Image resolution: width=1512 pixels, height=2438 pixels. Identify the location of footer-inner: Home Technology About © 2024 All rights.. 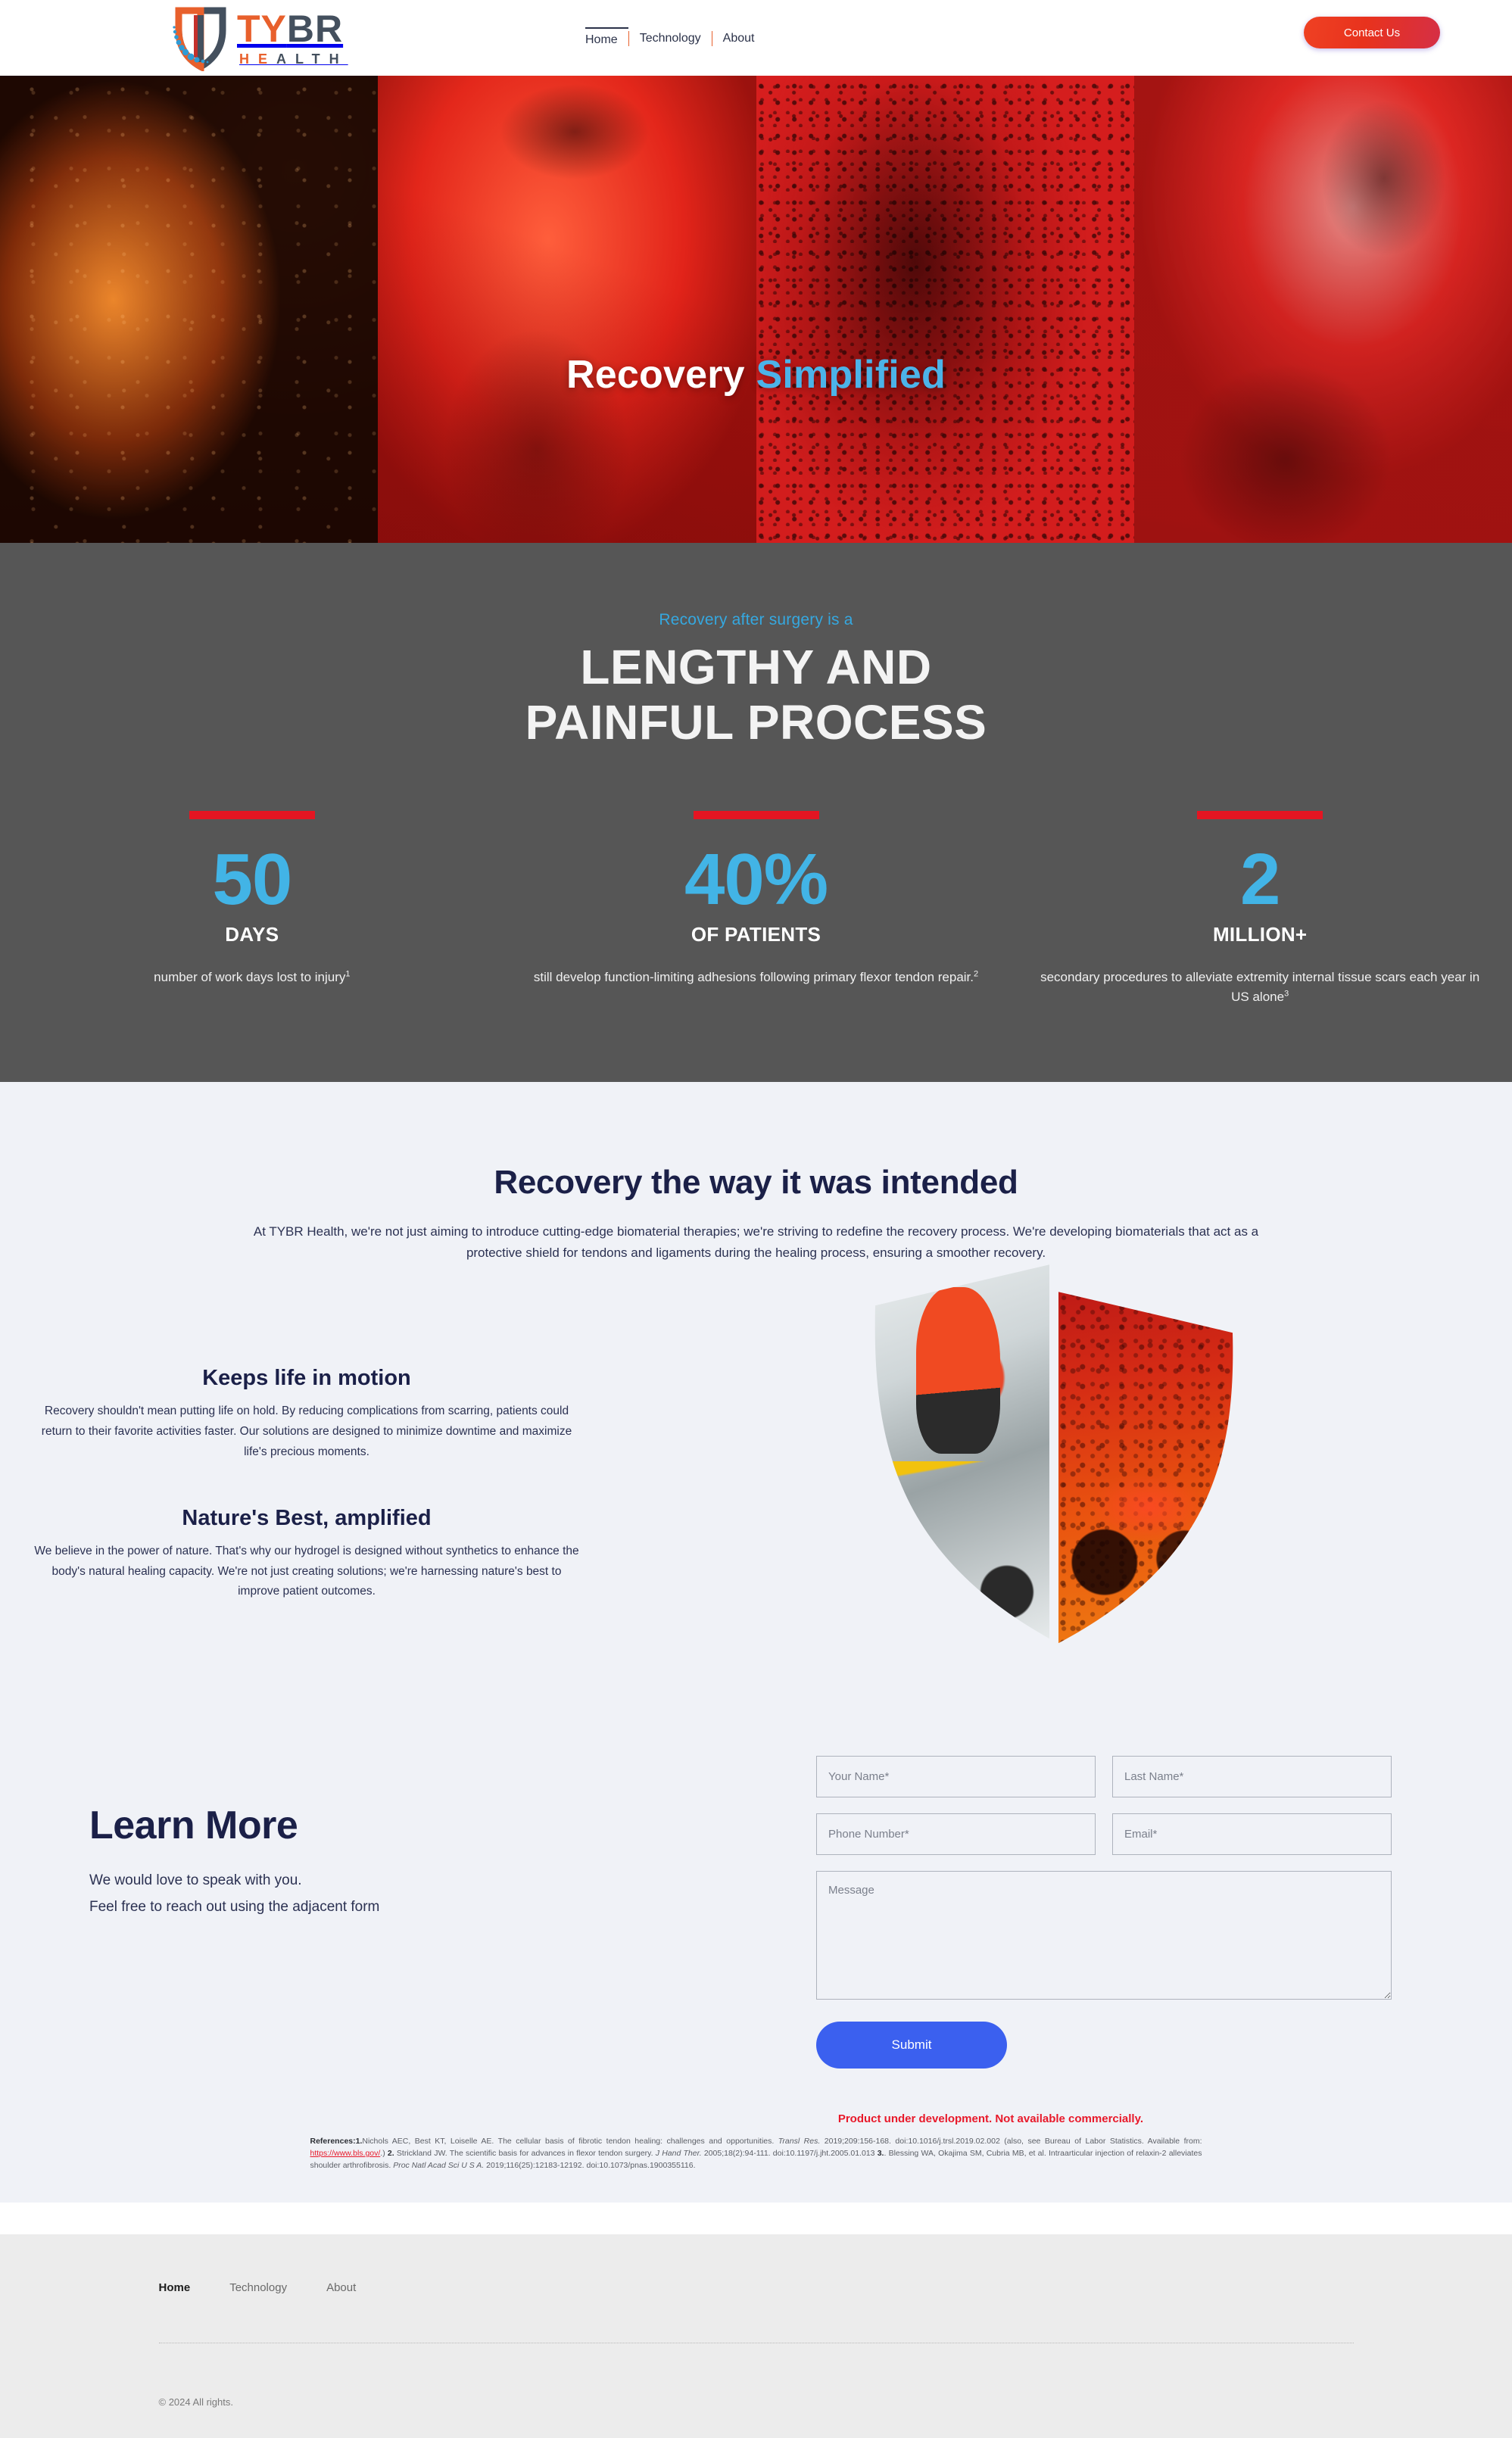
(756, 2344).